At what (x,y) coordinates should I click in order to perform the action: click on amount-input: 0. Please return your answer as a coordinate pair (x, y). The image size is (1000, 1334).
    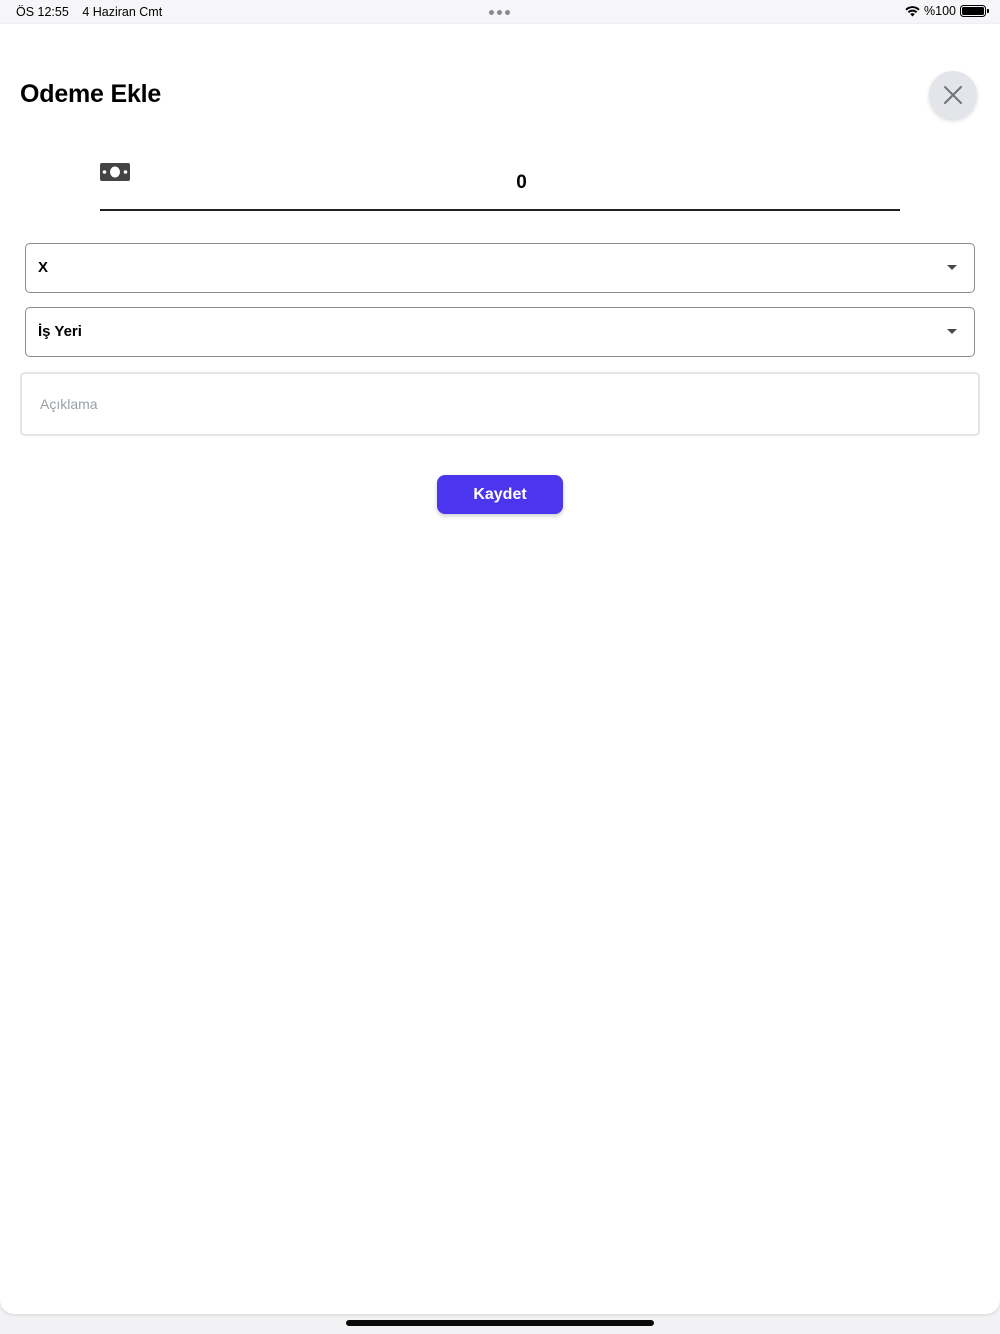
    Looking at the image, I should click on (521, 183).